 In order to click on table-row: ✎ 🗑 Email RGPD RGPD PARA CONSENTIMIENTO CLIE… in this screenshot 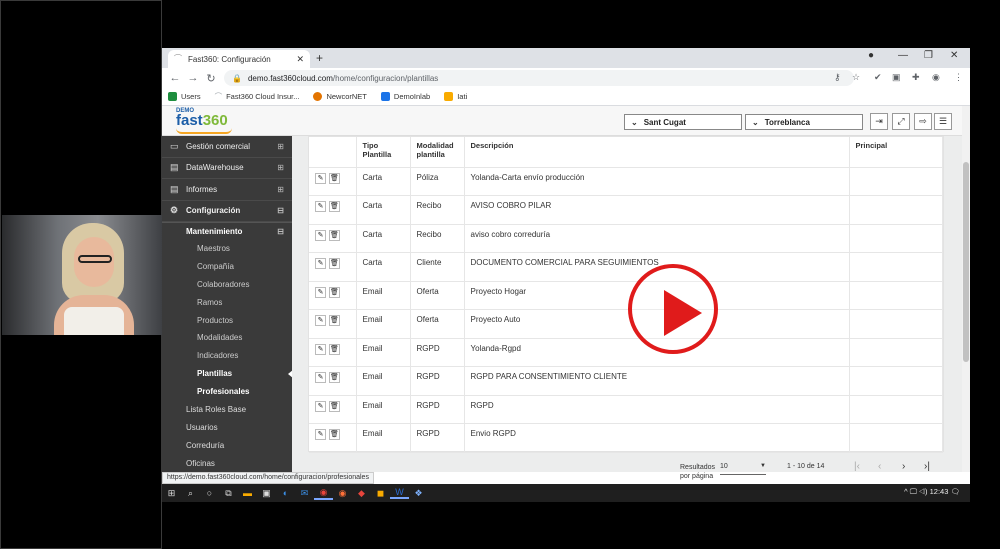, I will do `click(626, 381)`.